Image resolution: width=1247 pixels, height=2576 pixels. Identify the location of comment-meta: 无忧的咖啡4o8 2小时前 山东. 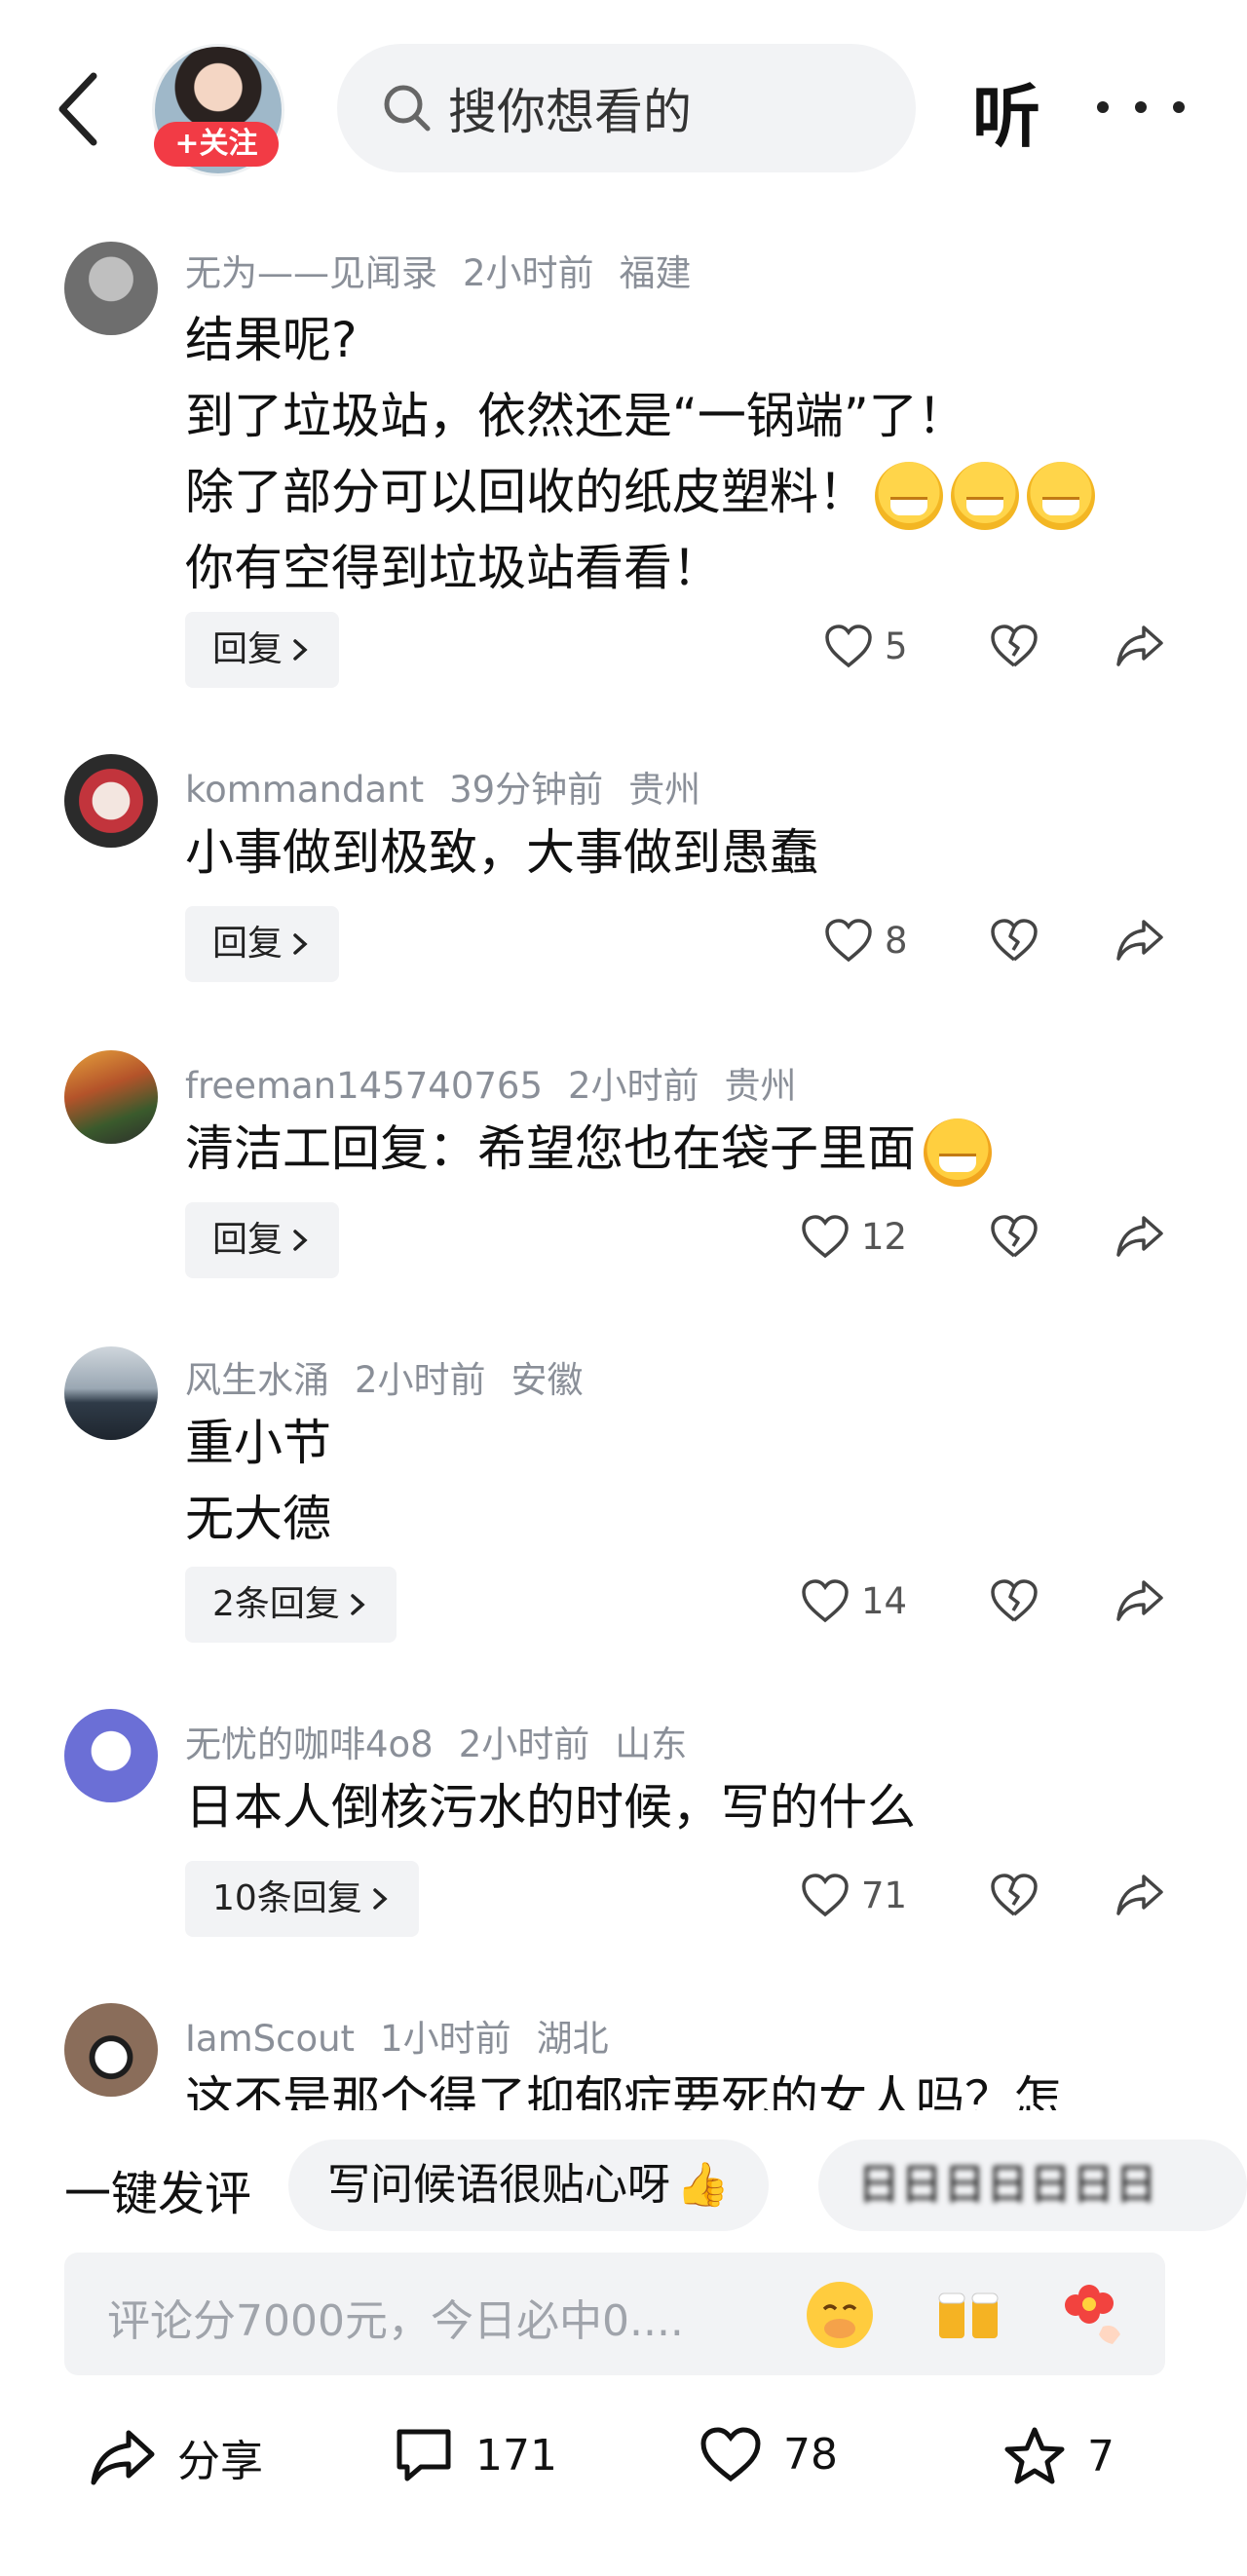
(448, 1741).